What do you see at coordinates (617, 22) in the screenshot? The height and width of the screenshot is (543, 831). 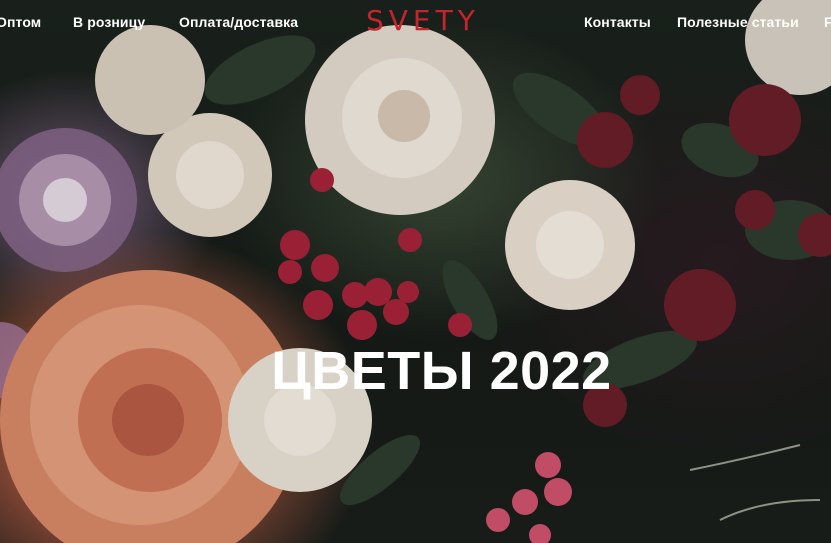 I see `nav-link-contacts: Контакты` at bounding box center [617, 22].